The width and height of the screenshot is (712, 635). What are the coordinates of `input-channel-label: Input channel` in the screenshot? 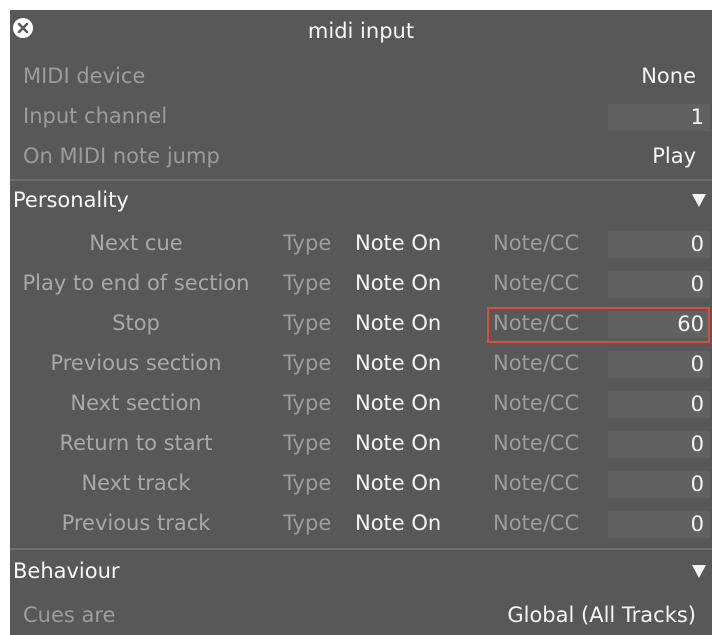 It's located at (95, 116).